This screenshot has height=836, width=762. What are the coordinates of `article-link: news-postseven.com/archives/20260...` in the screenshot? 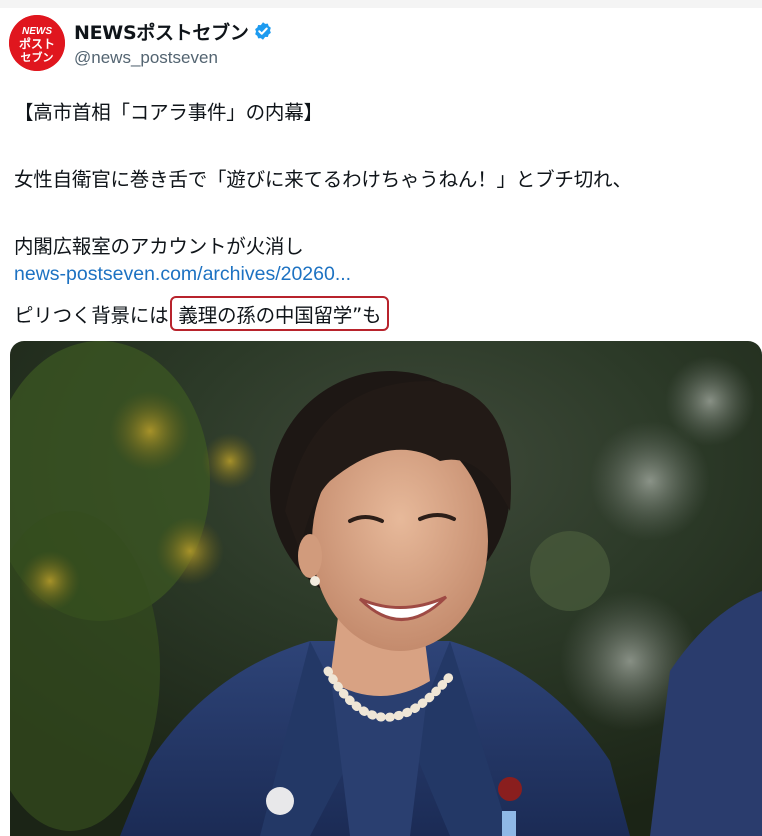 It's located at (182, 274).